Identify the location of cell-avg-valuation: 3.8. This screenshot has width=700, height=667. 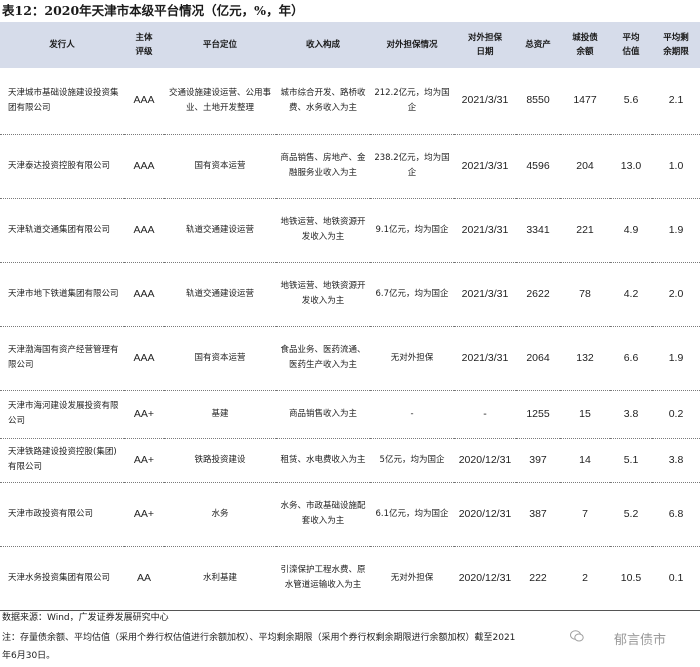
(631, 414).